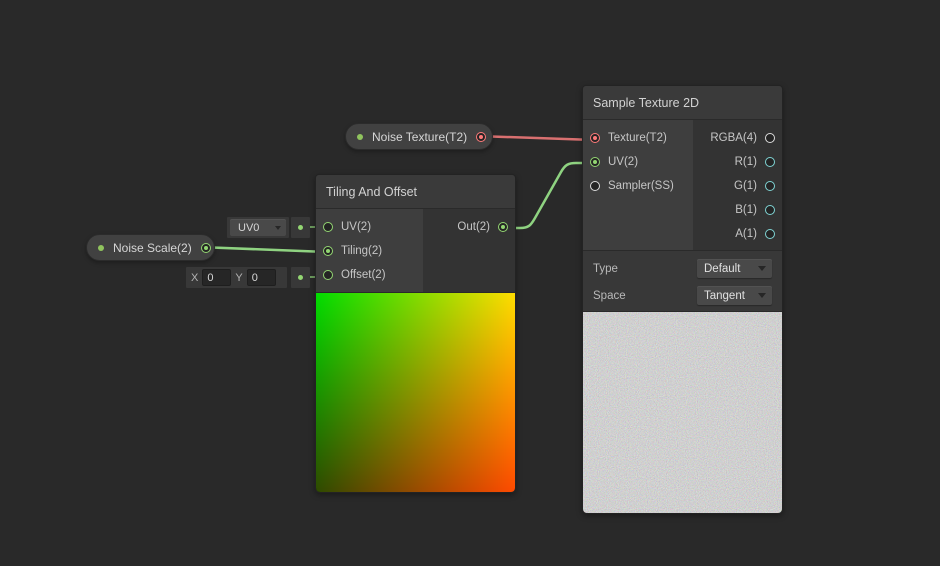 The height and width of the screenshot is (566, 940). Describe the element at coordinates (746, 234) in the screenshot. I see `port-label-a: A(1)` at that location.